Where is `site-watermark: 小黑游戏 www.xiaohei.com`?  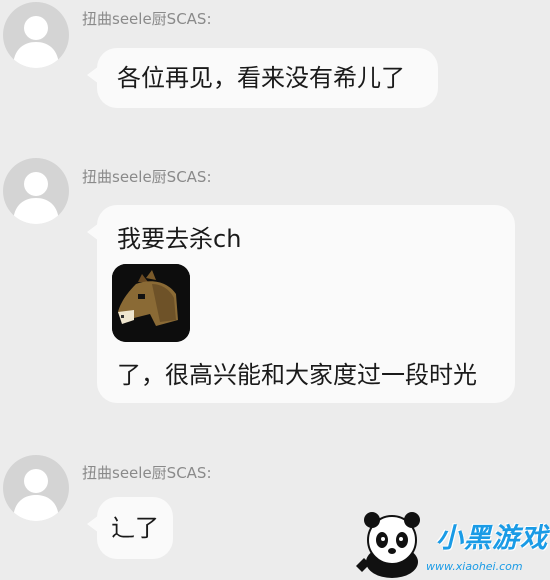
site-watermark: 小黑游戏 www.xiaohei.com is located at coordinates (451, 543).